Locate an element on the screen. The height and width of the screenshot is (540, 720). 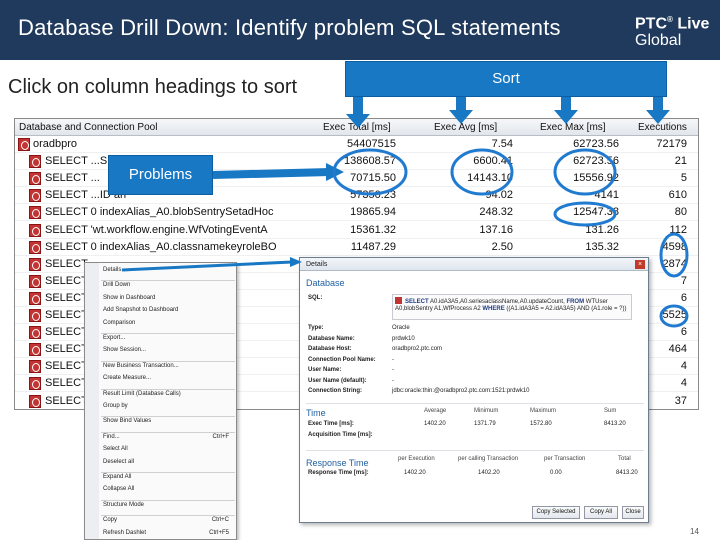
time-row-label: Acquisition Time [ms]: is located at coordinates (340, 435).